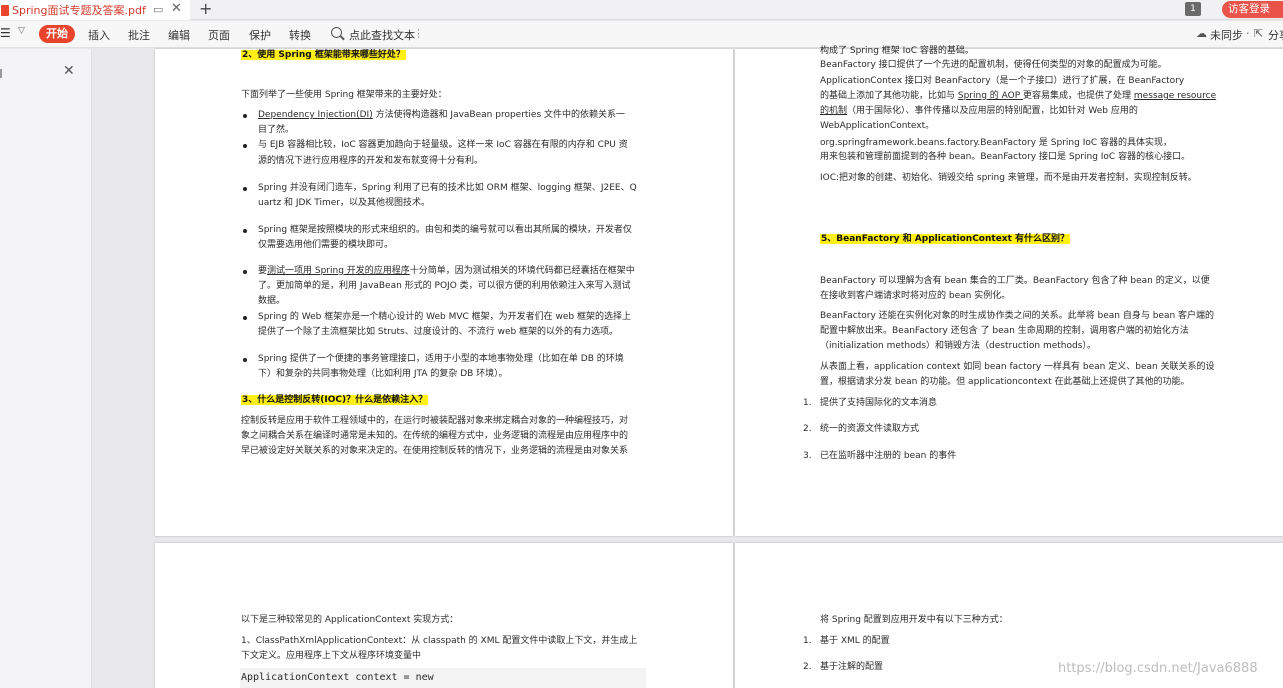 This screenshot has width=1283, height=688. Describe the element at coordinates (219, 35) in the screenshot. I see `tab-page: 页面` at that location.